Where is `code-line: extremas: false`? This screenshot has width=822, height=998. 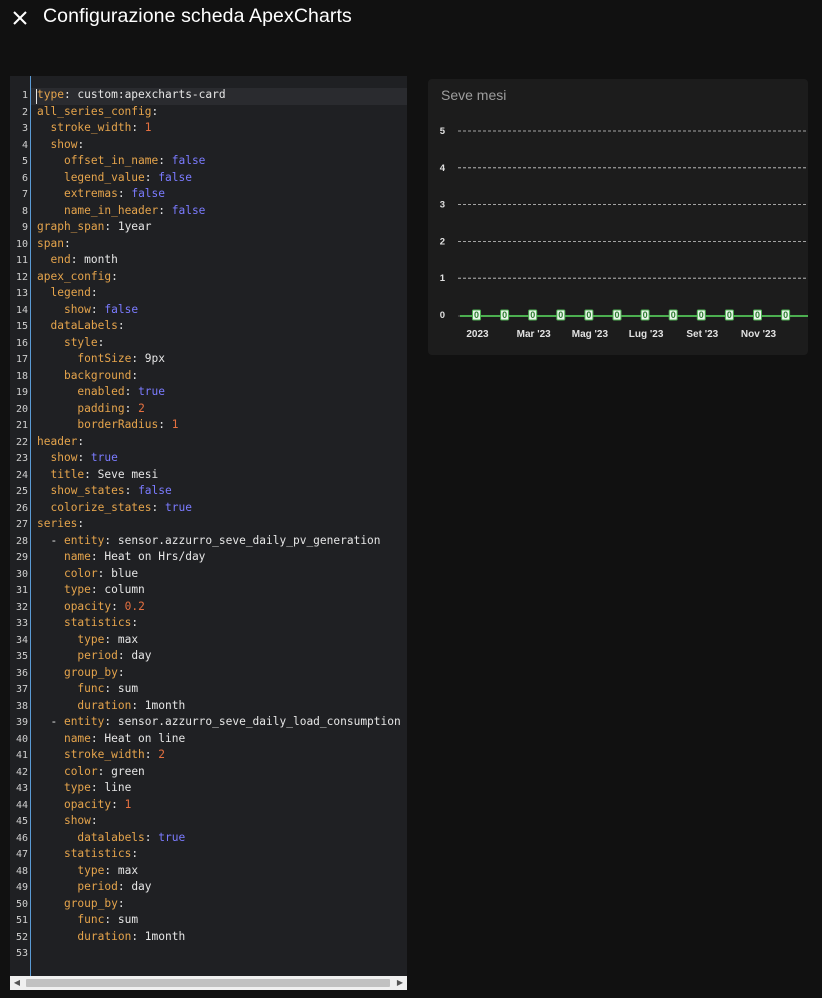
code-line: extremas: false is located at coordinates (101, 195).